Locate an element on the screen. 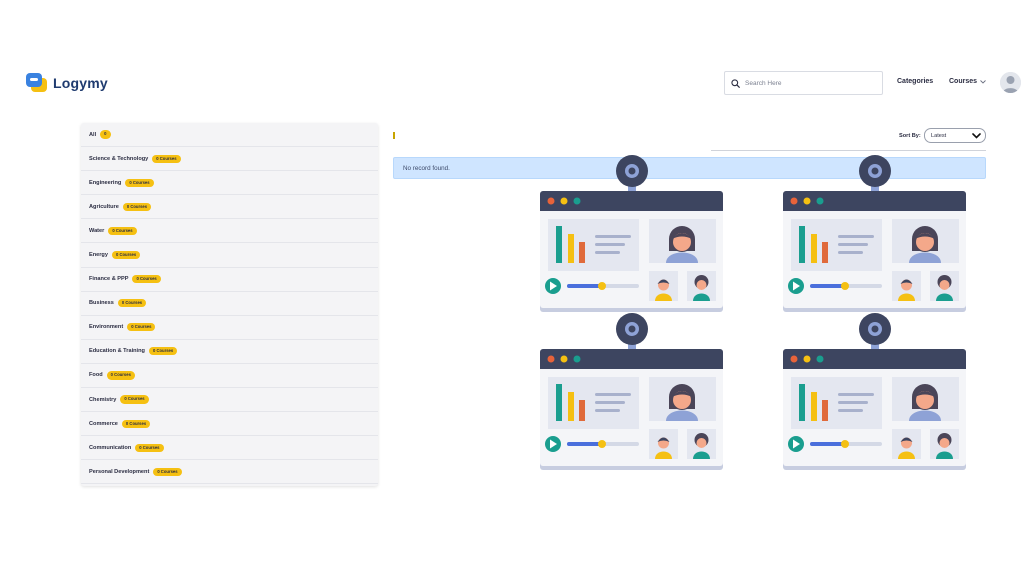 The image size is (1024, 576). category-label: Personal Development is located at coordinates (119, 471).